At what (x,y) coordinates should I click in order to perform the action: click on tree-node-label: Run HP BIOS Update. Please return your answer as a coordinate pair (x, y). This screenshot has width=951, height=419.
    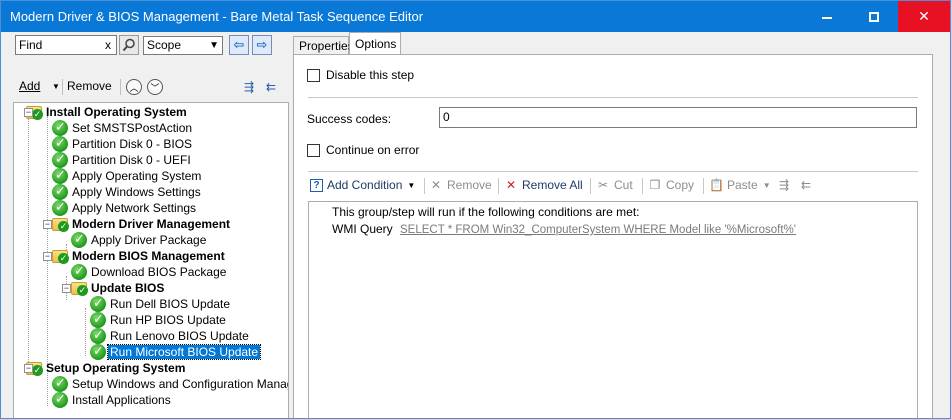
    Looking at the image, I should click on (168, 320).